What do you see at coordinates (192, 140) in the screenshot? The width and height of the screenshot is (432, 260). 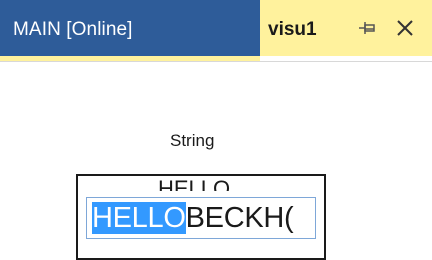 I see `string-label: String` at bounding box center [192, 140].